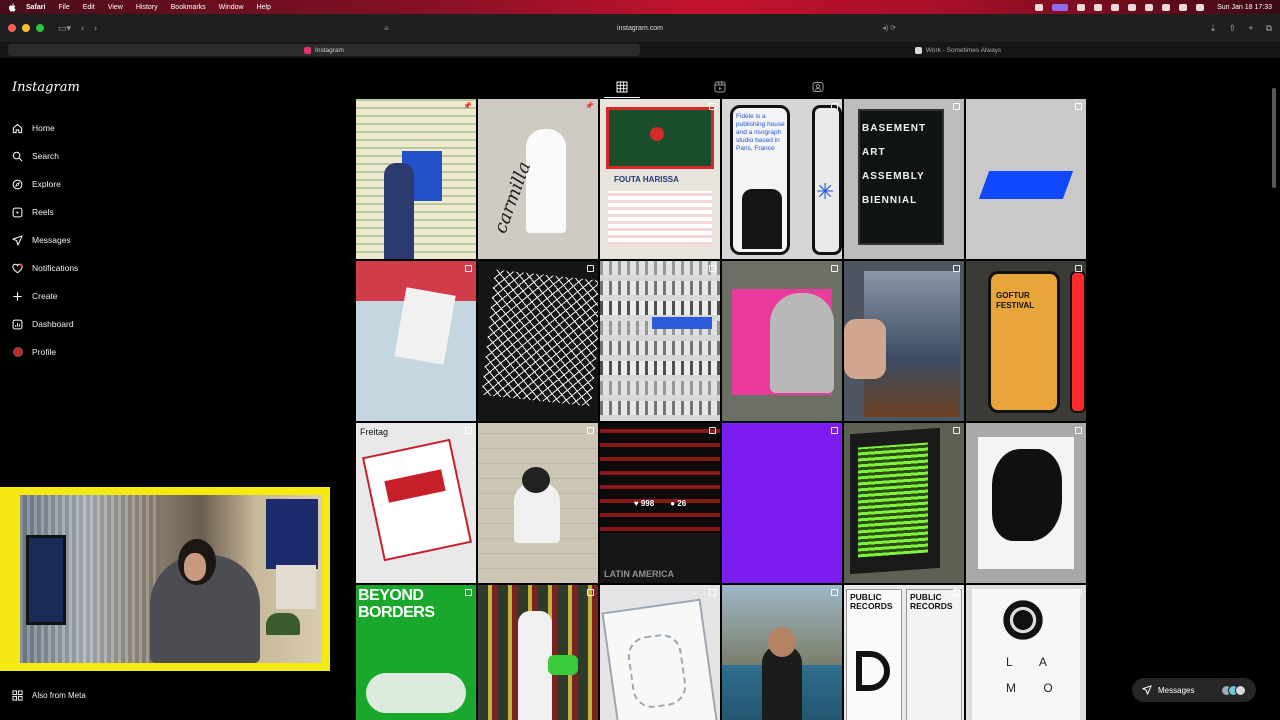 This screenshot has width=1280, height=720. I want to click on comments-stat: ● 26, so click(678, 503).